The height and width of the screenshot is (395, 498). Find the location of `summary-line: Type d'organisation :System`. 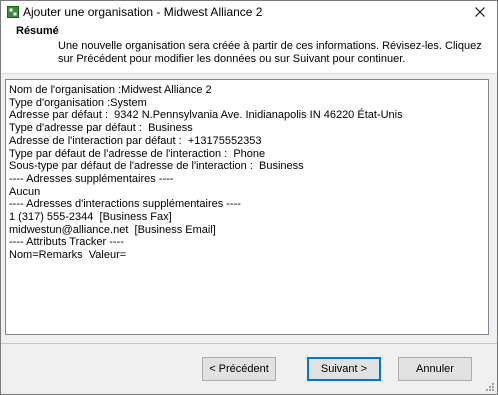

summary-line: Type d'organisation :System is located at coordinates (78, 102).